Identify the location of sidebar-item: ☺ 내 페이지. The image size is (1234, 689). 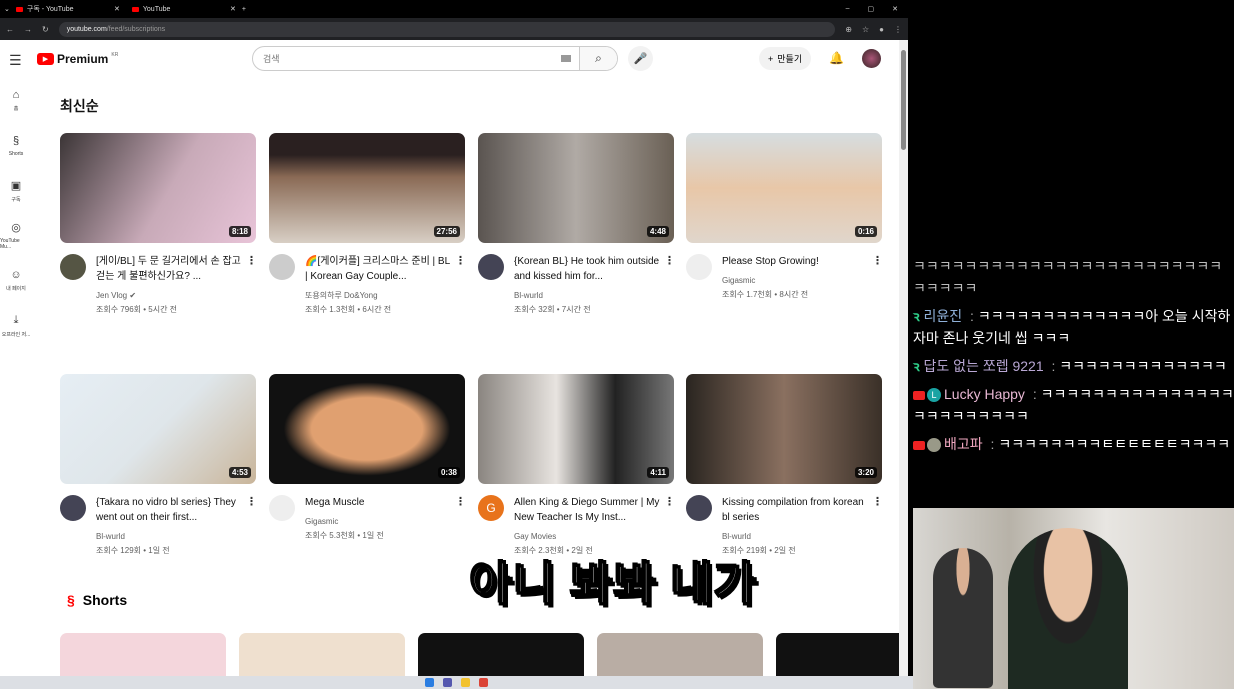
(16, 280).